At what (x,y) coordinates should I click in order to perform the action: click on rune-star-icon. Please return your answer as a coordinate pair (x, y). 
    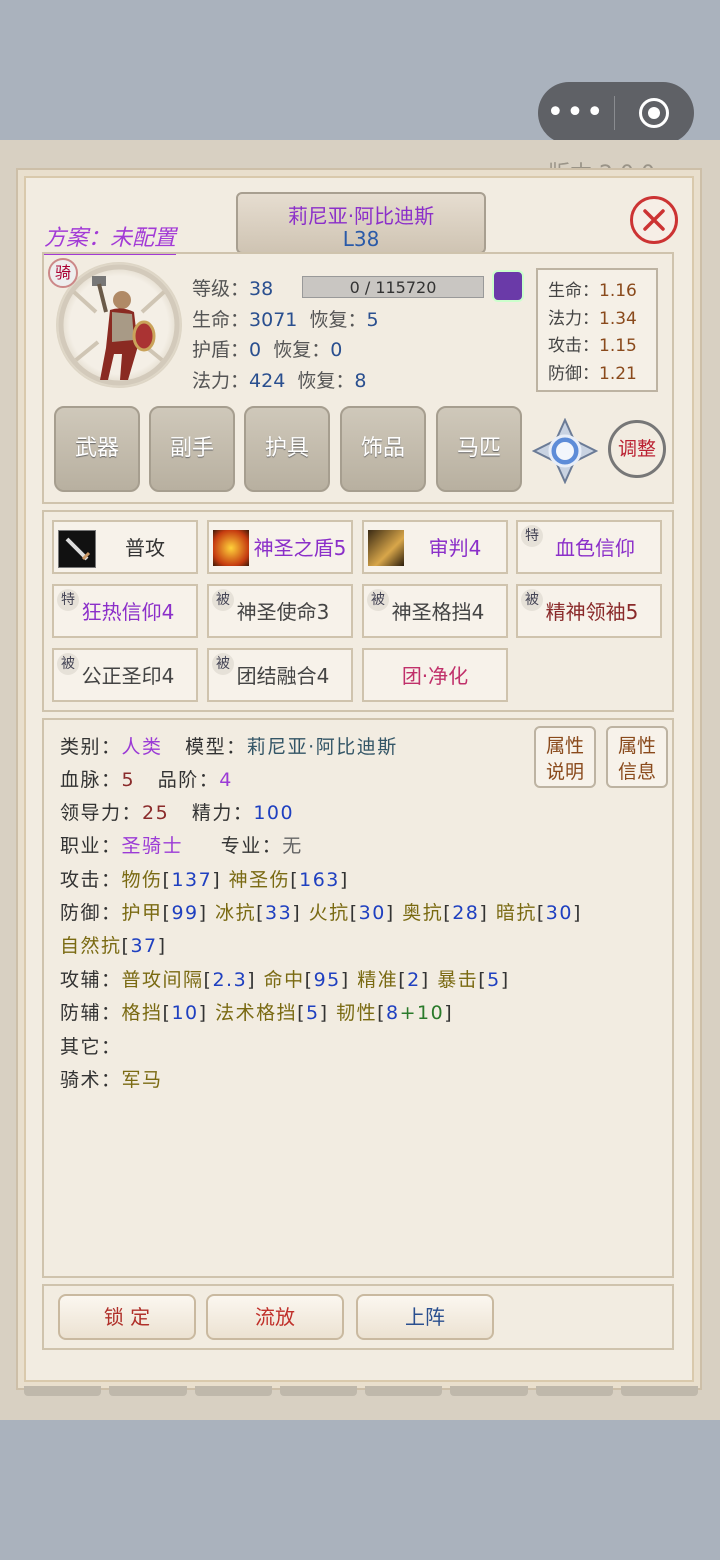
    Looking at the image, I should click on (565, 451).